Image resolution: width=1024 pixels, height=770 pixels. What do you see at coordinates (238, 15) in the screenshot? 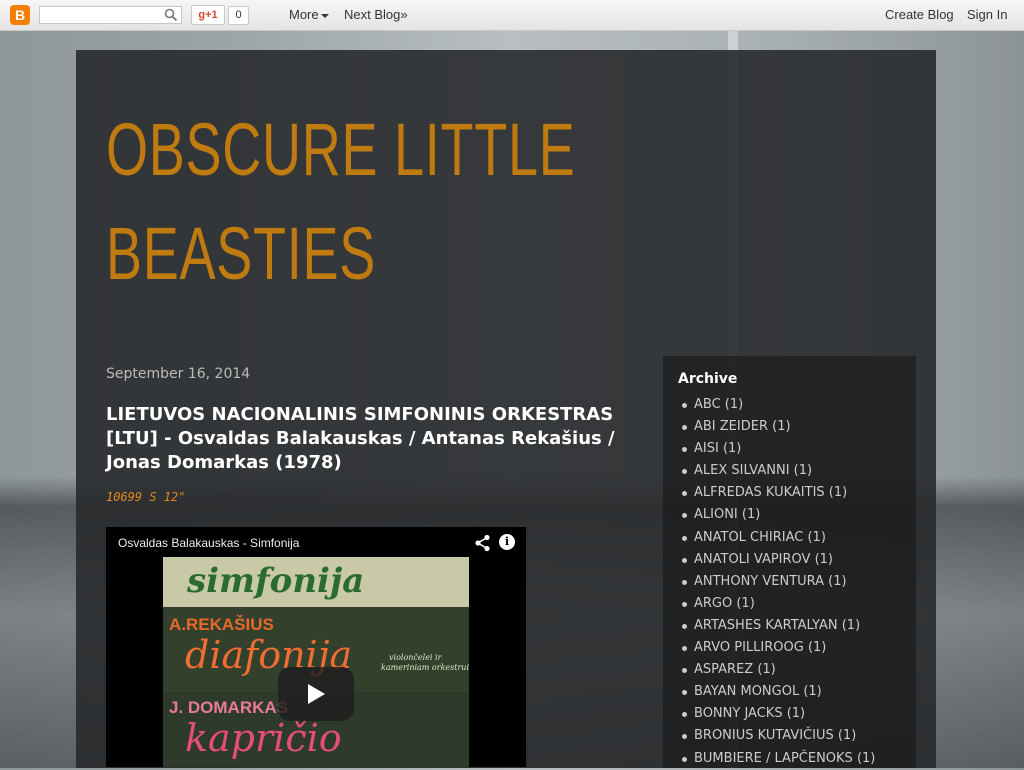
I see `plus-one-count: 0` at bounding box center [238, 15].